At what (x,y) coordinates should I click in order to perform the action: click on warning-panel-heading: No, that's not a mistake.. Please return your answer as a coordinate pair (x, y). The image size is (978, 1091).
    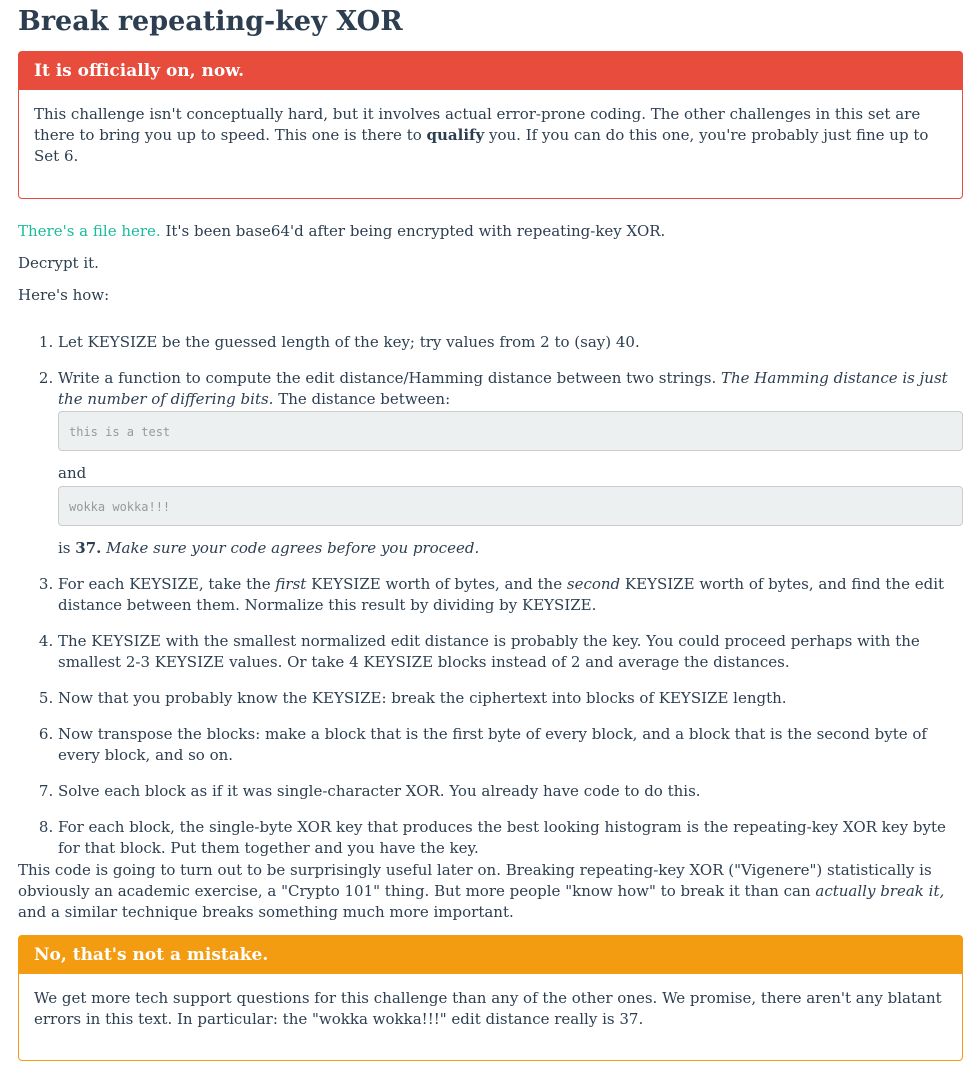
    Looking at the image, I should click on (490, 955).